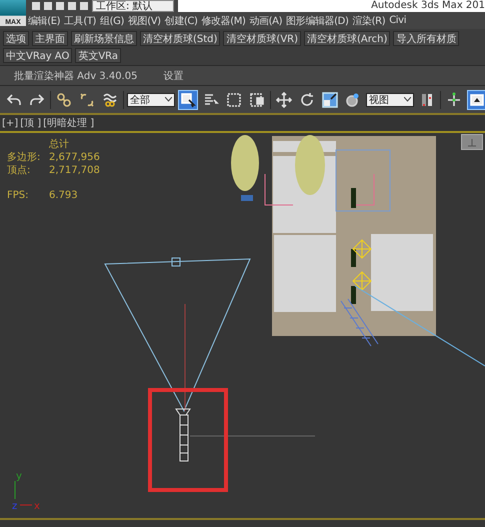  What do you see at coordinates (390, 99) in the screenshot?
I see `dropdown: 视图` at bounding box center [390, 99].